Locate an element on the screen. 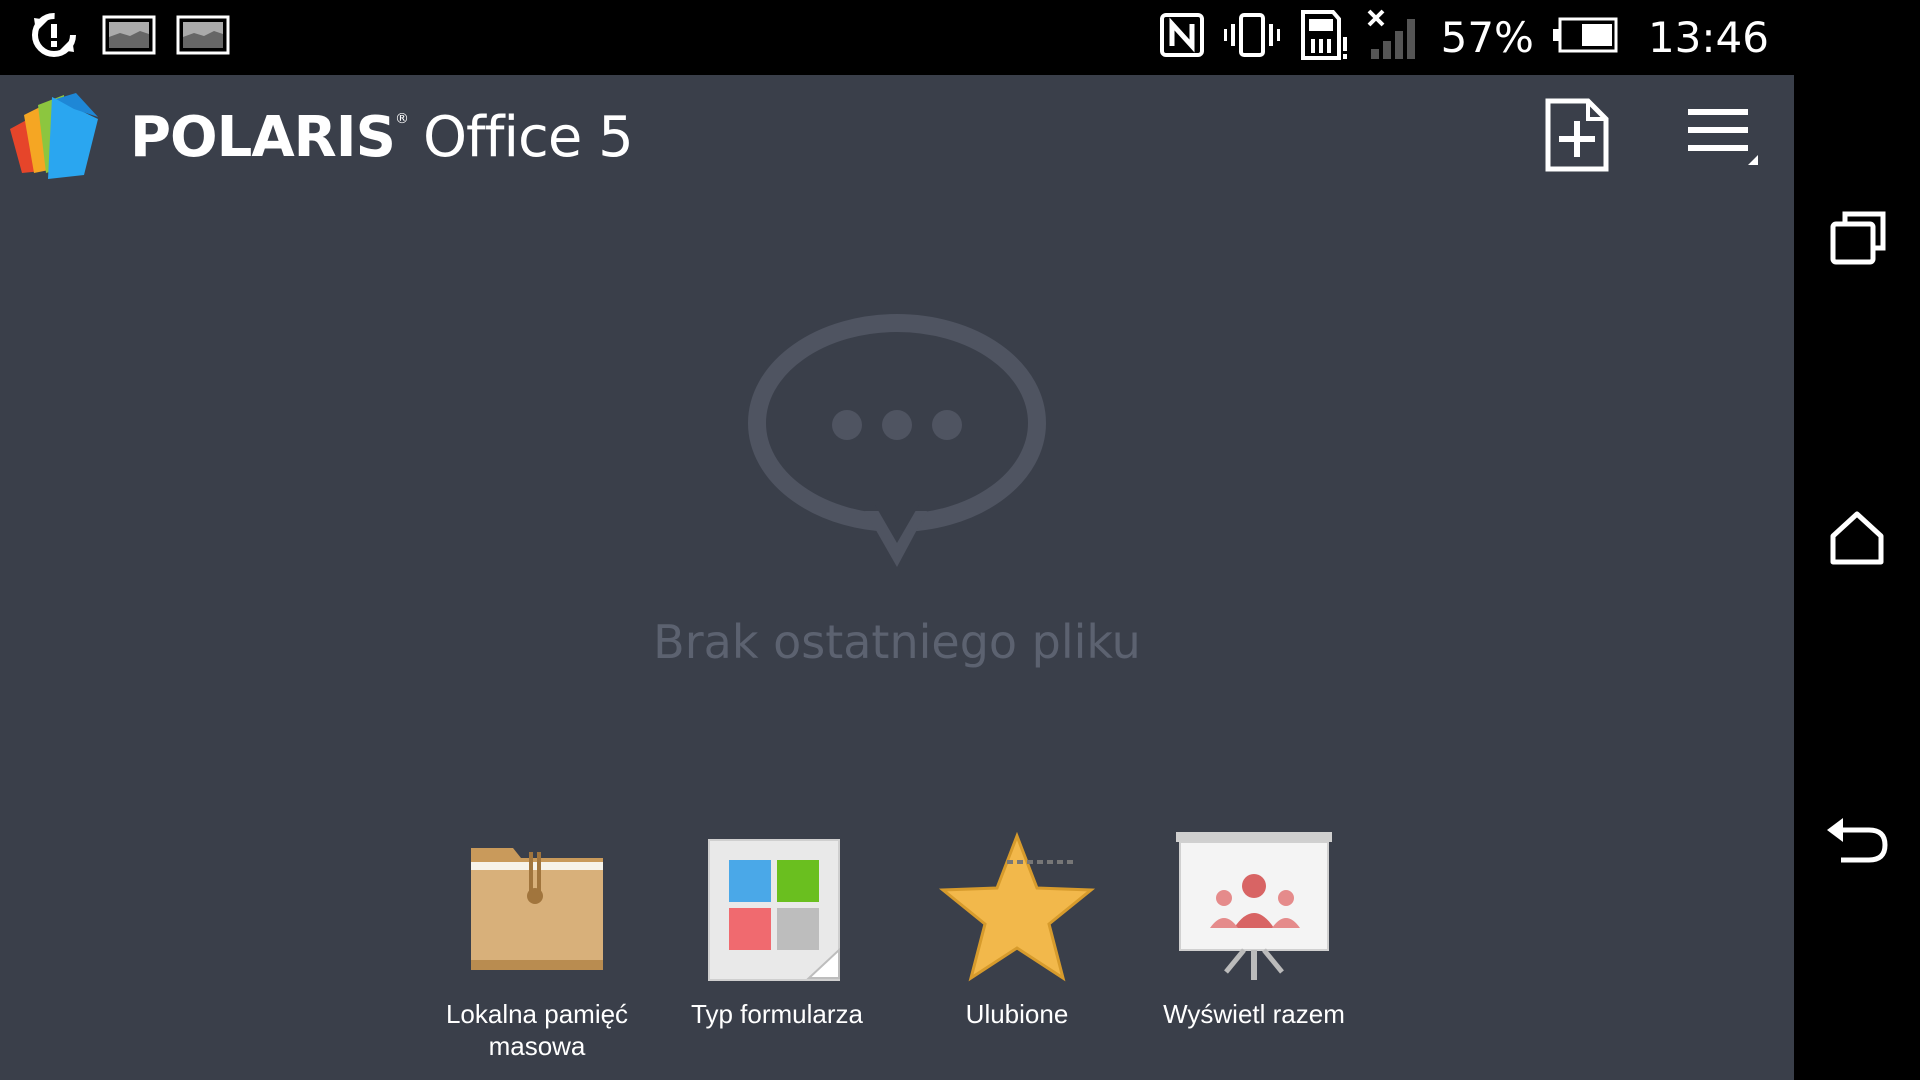 This screenshot has height=1080, width=1920. shortcut-local-storage: Lokalna pamięć masowa is located at coordinates (537, 947).